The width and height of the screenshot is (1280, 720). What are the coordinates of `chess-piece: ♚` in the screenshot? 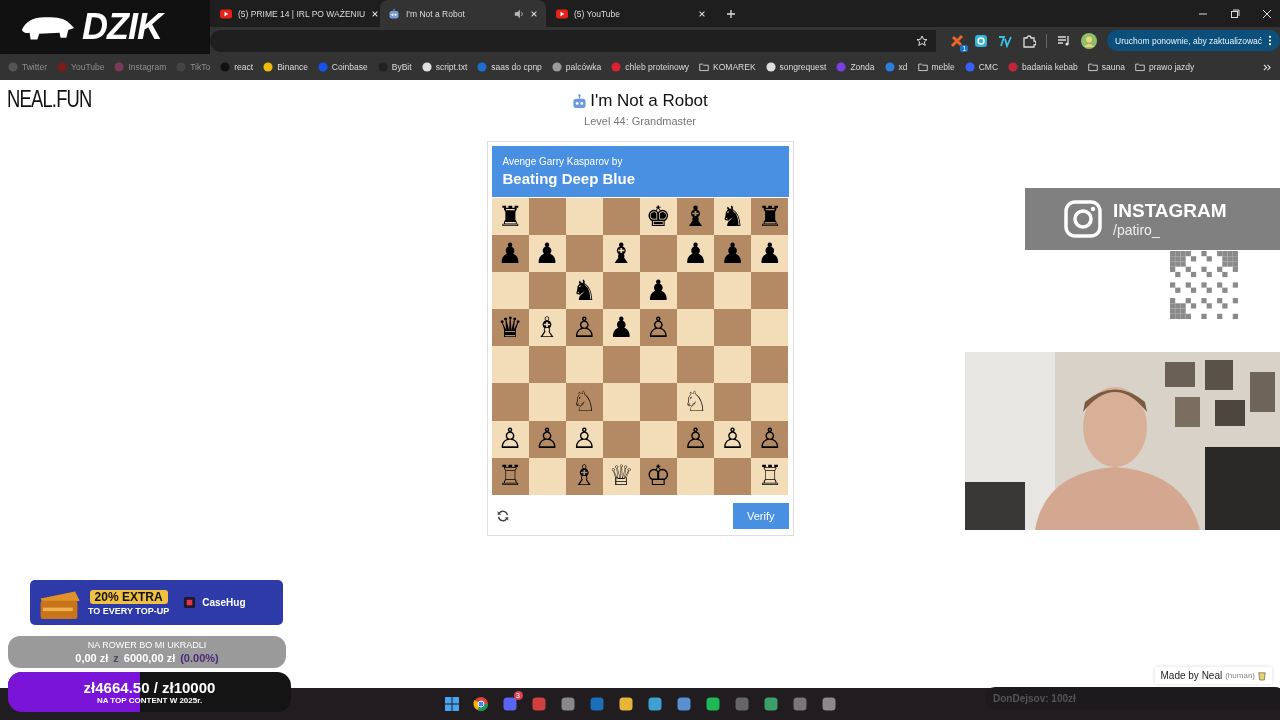 It's located at (658, 216).